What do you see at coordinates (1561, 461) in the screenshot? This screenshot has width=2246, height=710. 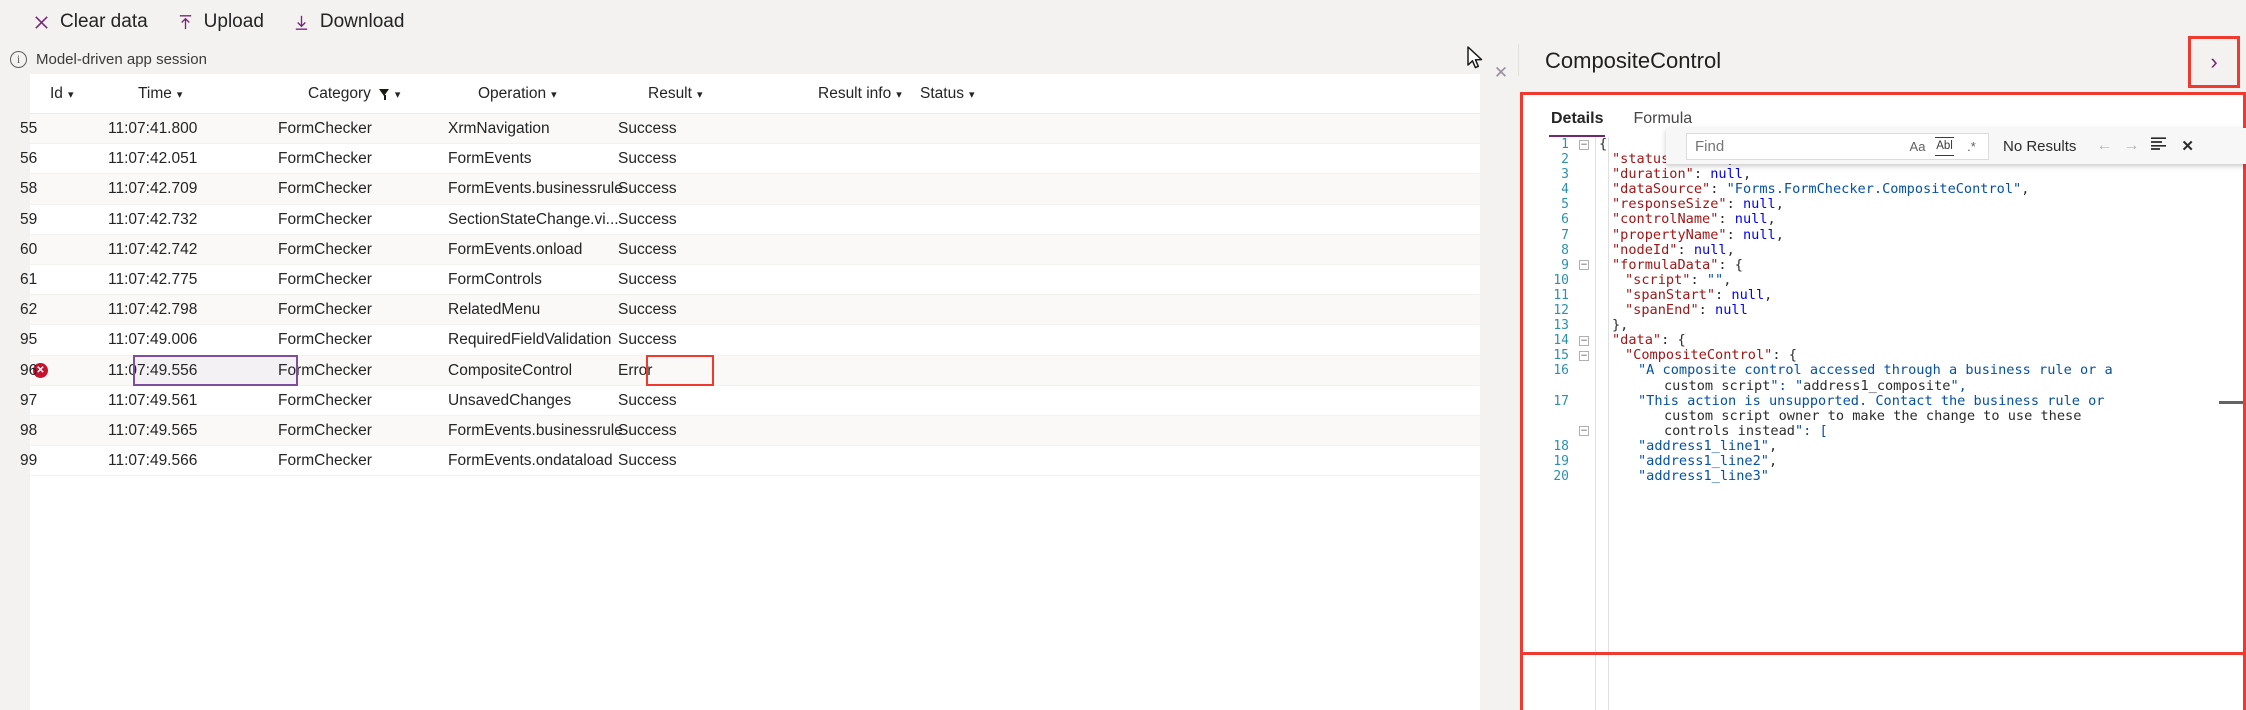 I see `line-number: 19` at bounding box center [1561, 461].